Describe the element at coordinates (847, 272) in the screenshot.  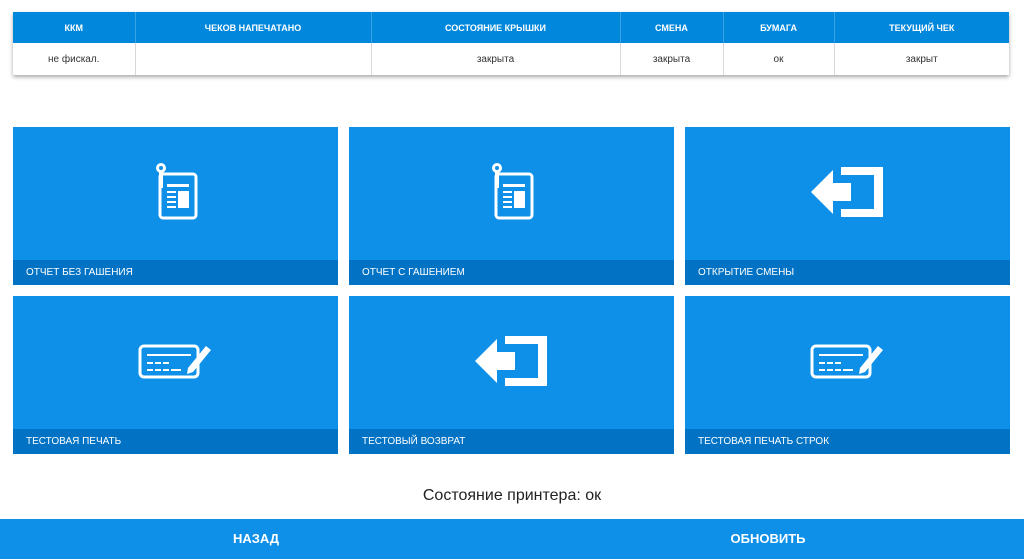
I see `tile-label: ОТКРЫТИЕ СМЕНЫ` at that location.